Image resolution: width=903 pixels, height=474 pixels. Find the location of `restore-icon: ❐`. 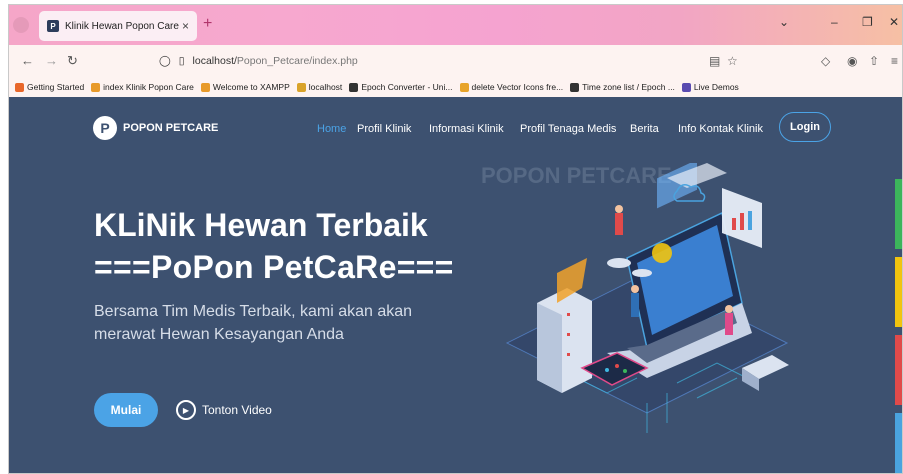

restore-icon: ❐ is located at coordinates (867, 22).